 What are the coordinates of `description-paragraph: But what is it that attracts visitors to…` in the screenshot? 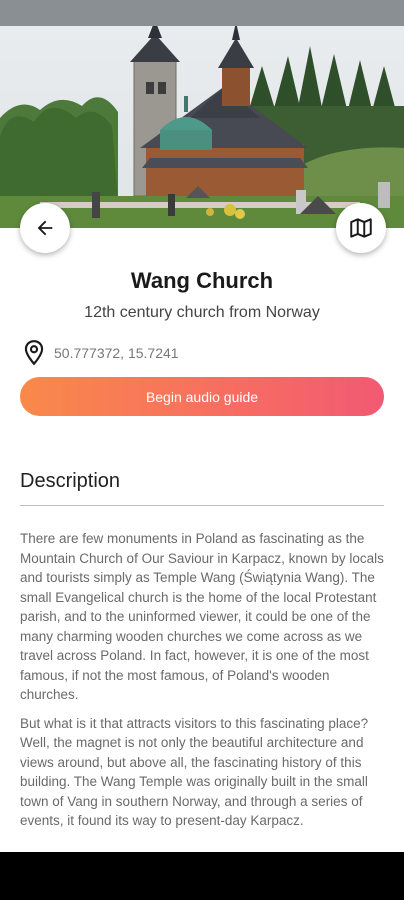 It's located at (194, 772).